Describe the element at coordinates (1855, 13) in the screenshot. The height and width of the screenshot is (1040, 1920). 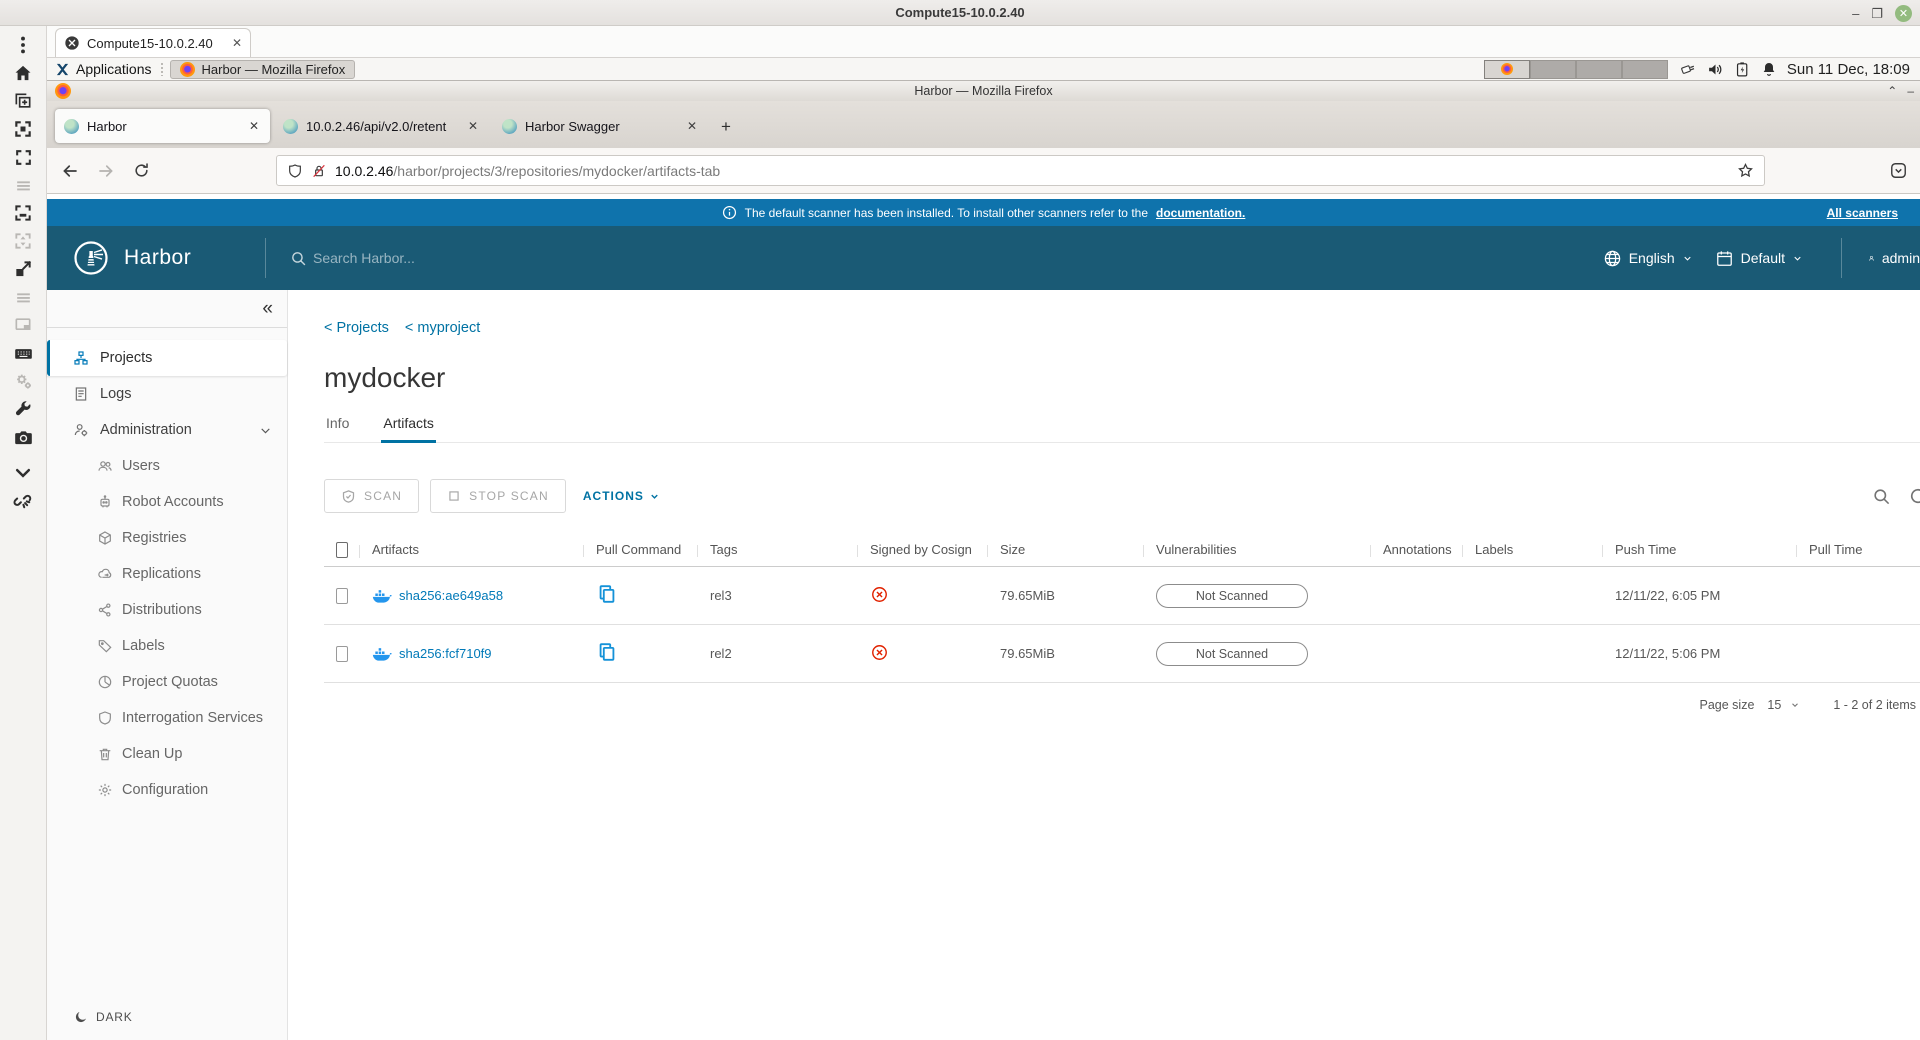
I see `os-minimize-button: –` at that location.